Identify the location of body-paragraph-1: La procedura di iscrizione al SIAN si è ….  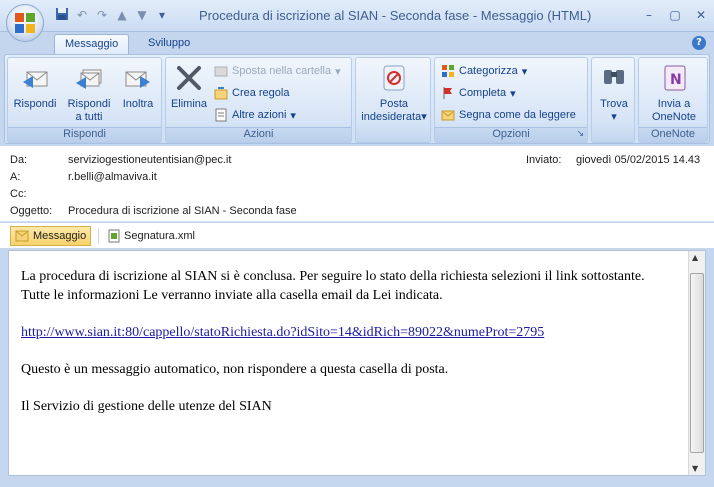
(333, 286).